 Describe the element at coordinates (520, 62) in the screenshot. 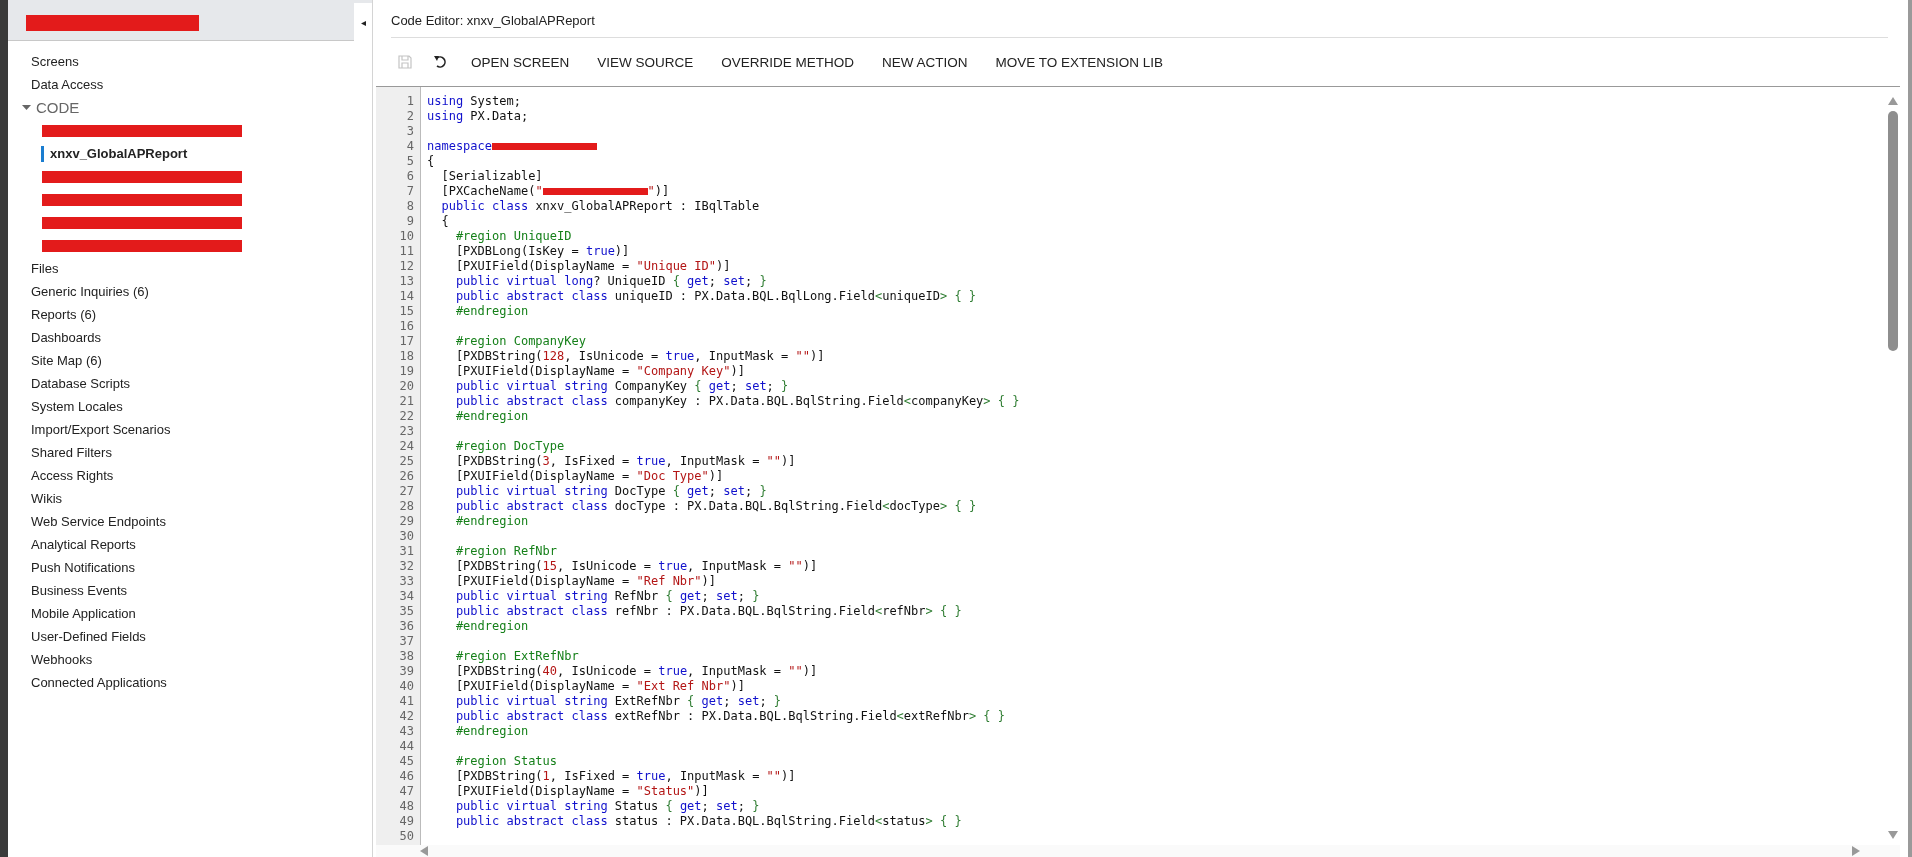

I see `toolbar-button: OPEN SCREEN` at that location.